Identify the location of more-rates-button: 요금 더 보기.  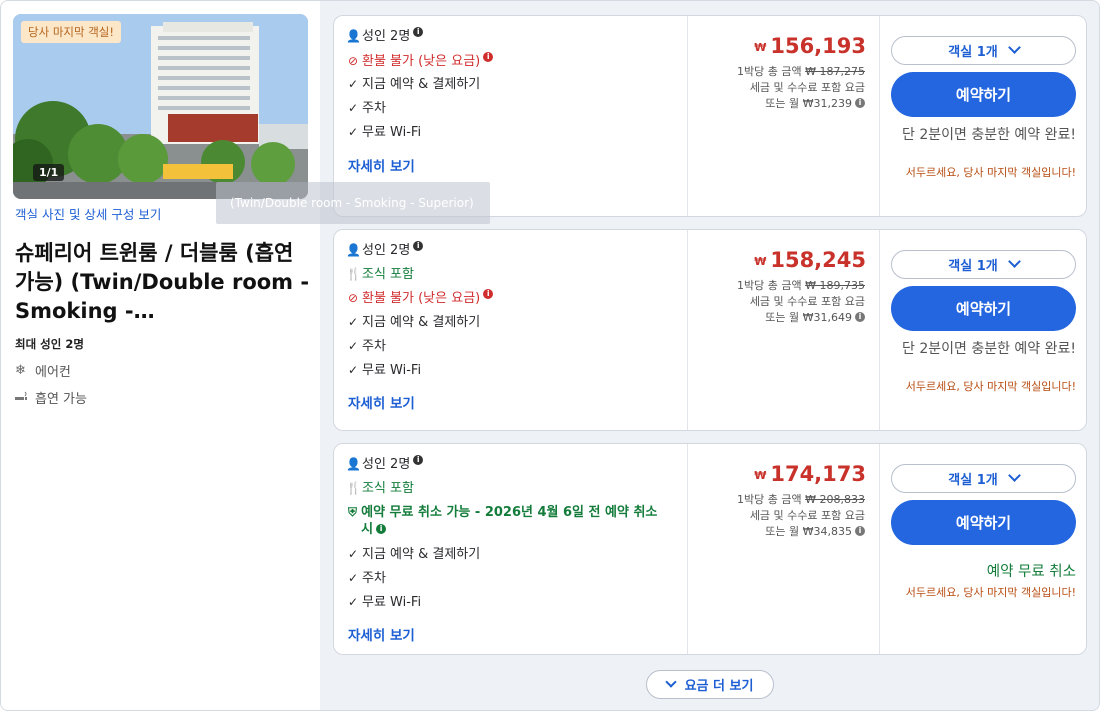
(710, 684).